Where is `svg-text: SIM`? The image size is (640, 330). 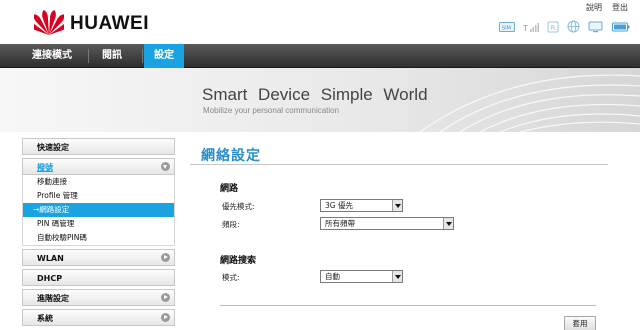
svg-text: SIM is located at coordinates (506, 28).